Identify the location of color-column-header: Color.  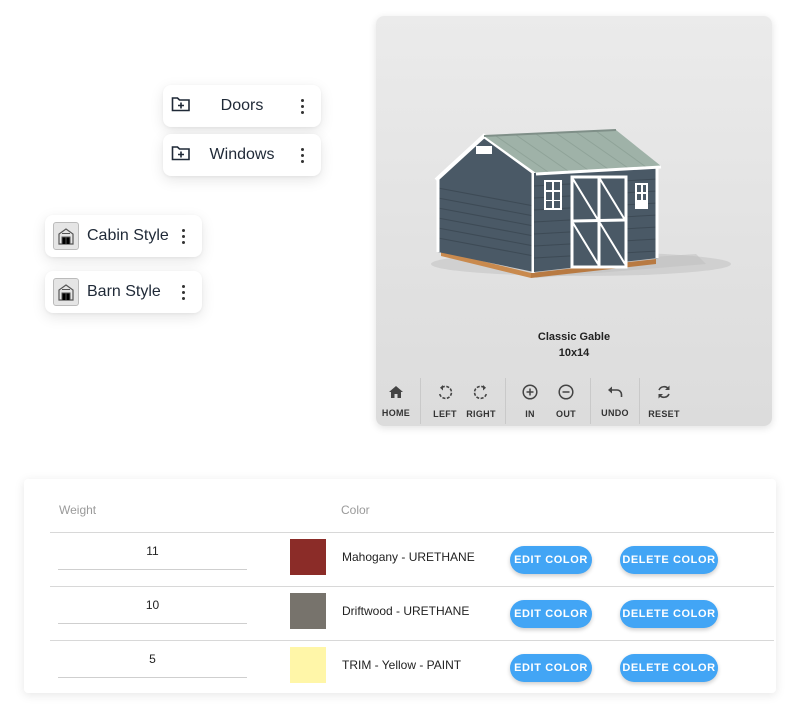
(355, 510).